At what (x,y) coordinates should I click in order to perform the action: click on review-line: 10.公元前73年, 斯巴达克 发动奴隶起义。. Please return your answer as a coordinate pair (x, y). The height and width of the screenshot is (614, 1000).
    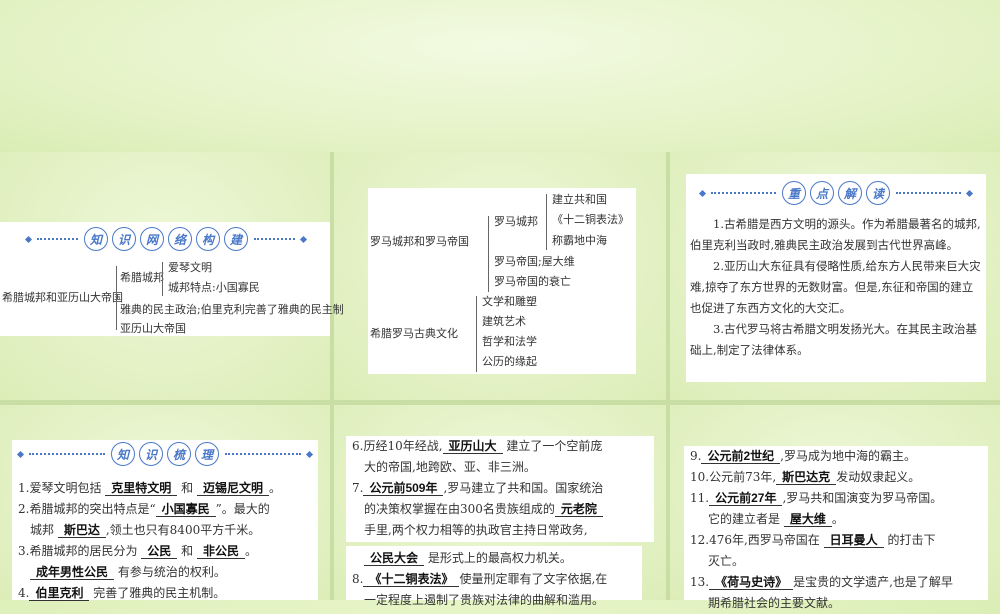
    Looking at the image, I should click on (805, 477).